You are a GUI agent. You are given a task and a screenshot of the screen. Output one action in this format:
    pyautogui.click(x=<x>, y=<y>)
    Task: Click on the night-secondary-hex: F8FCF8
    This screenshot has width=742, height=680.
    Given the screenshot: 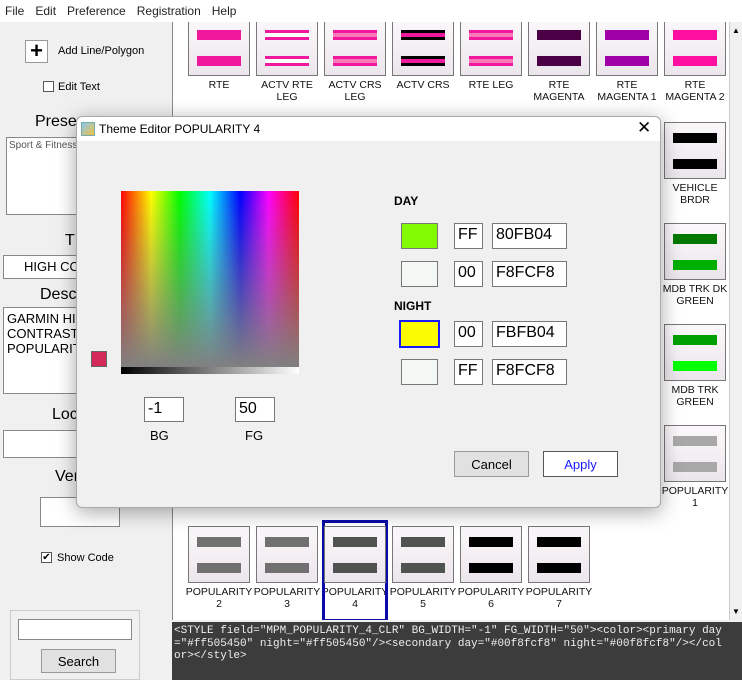 What is the action you would take?
    pyautogui.click(x=529, y=372)
    